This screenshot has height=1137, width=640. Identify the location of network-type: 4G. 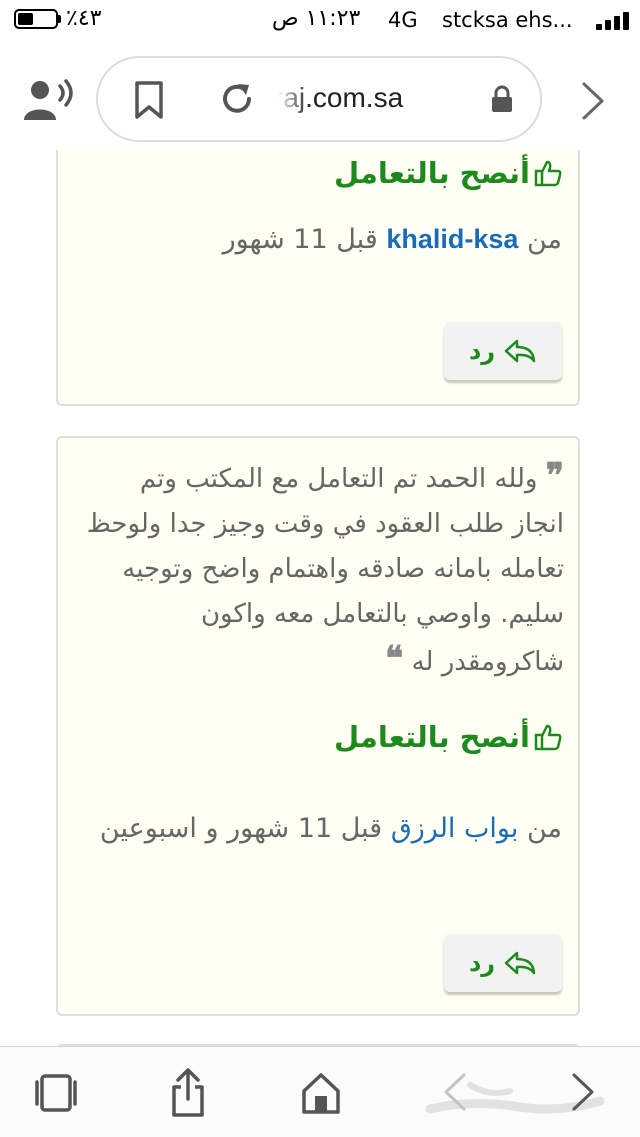
(403, 20).